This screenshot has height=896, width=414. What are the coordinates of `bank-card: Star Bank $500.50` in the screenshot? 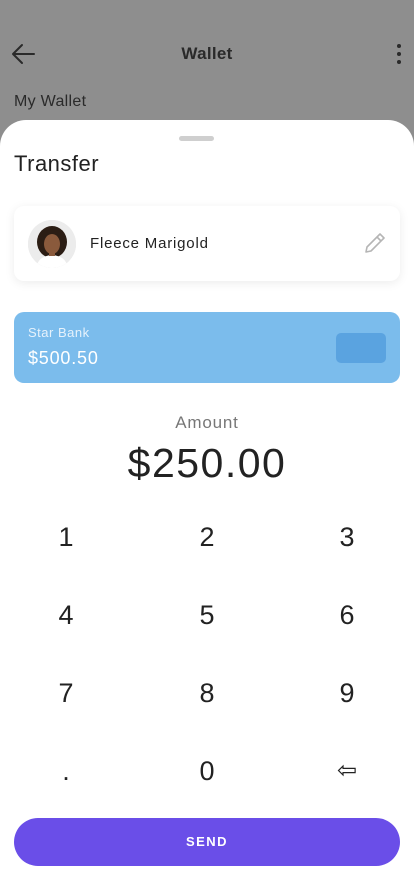 It's located at (207, 347).